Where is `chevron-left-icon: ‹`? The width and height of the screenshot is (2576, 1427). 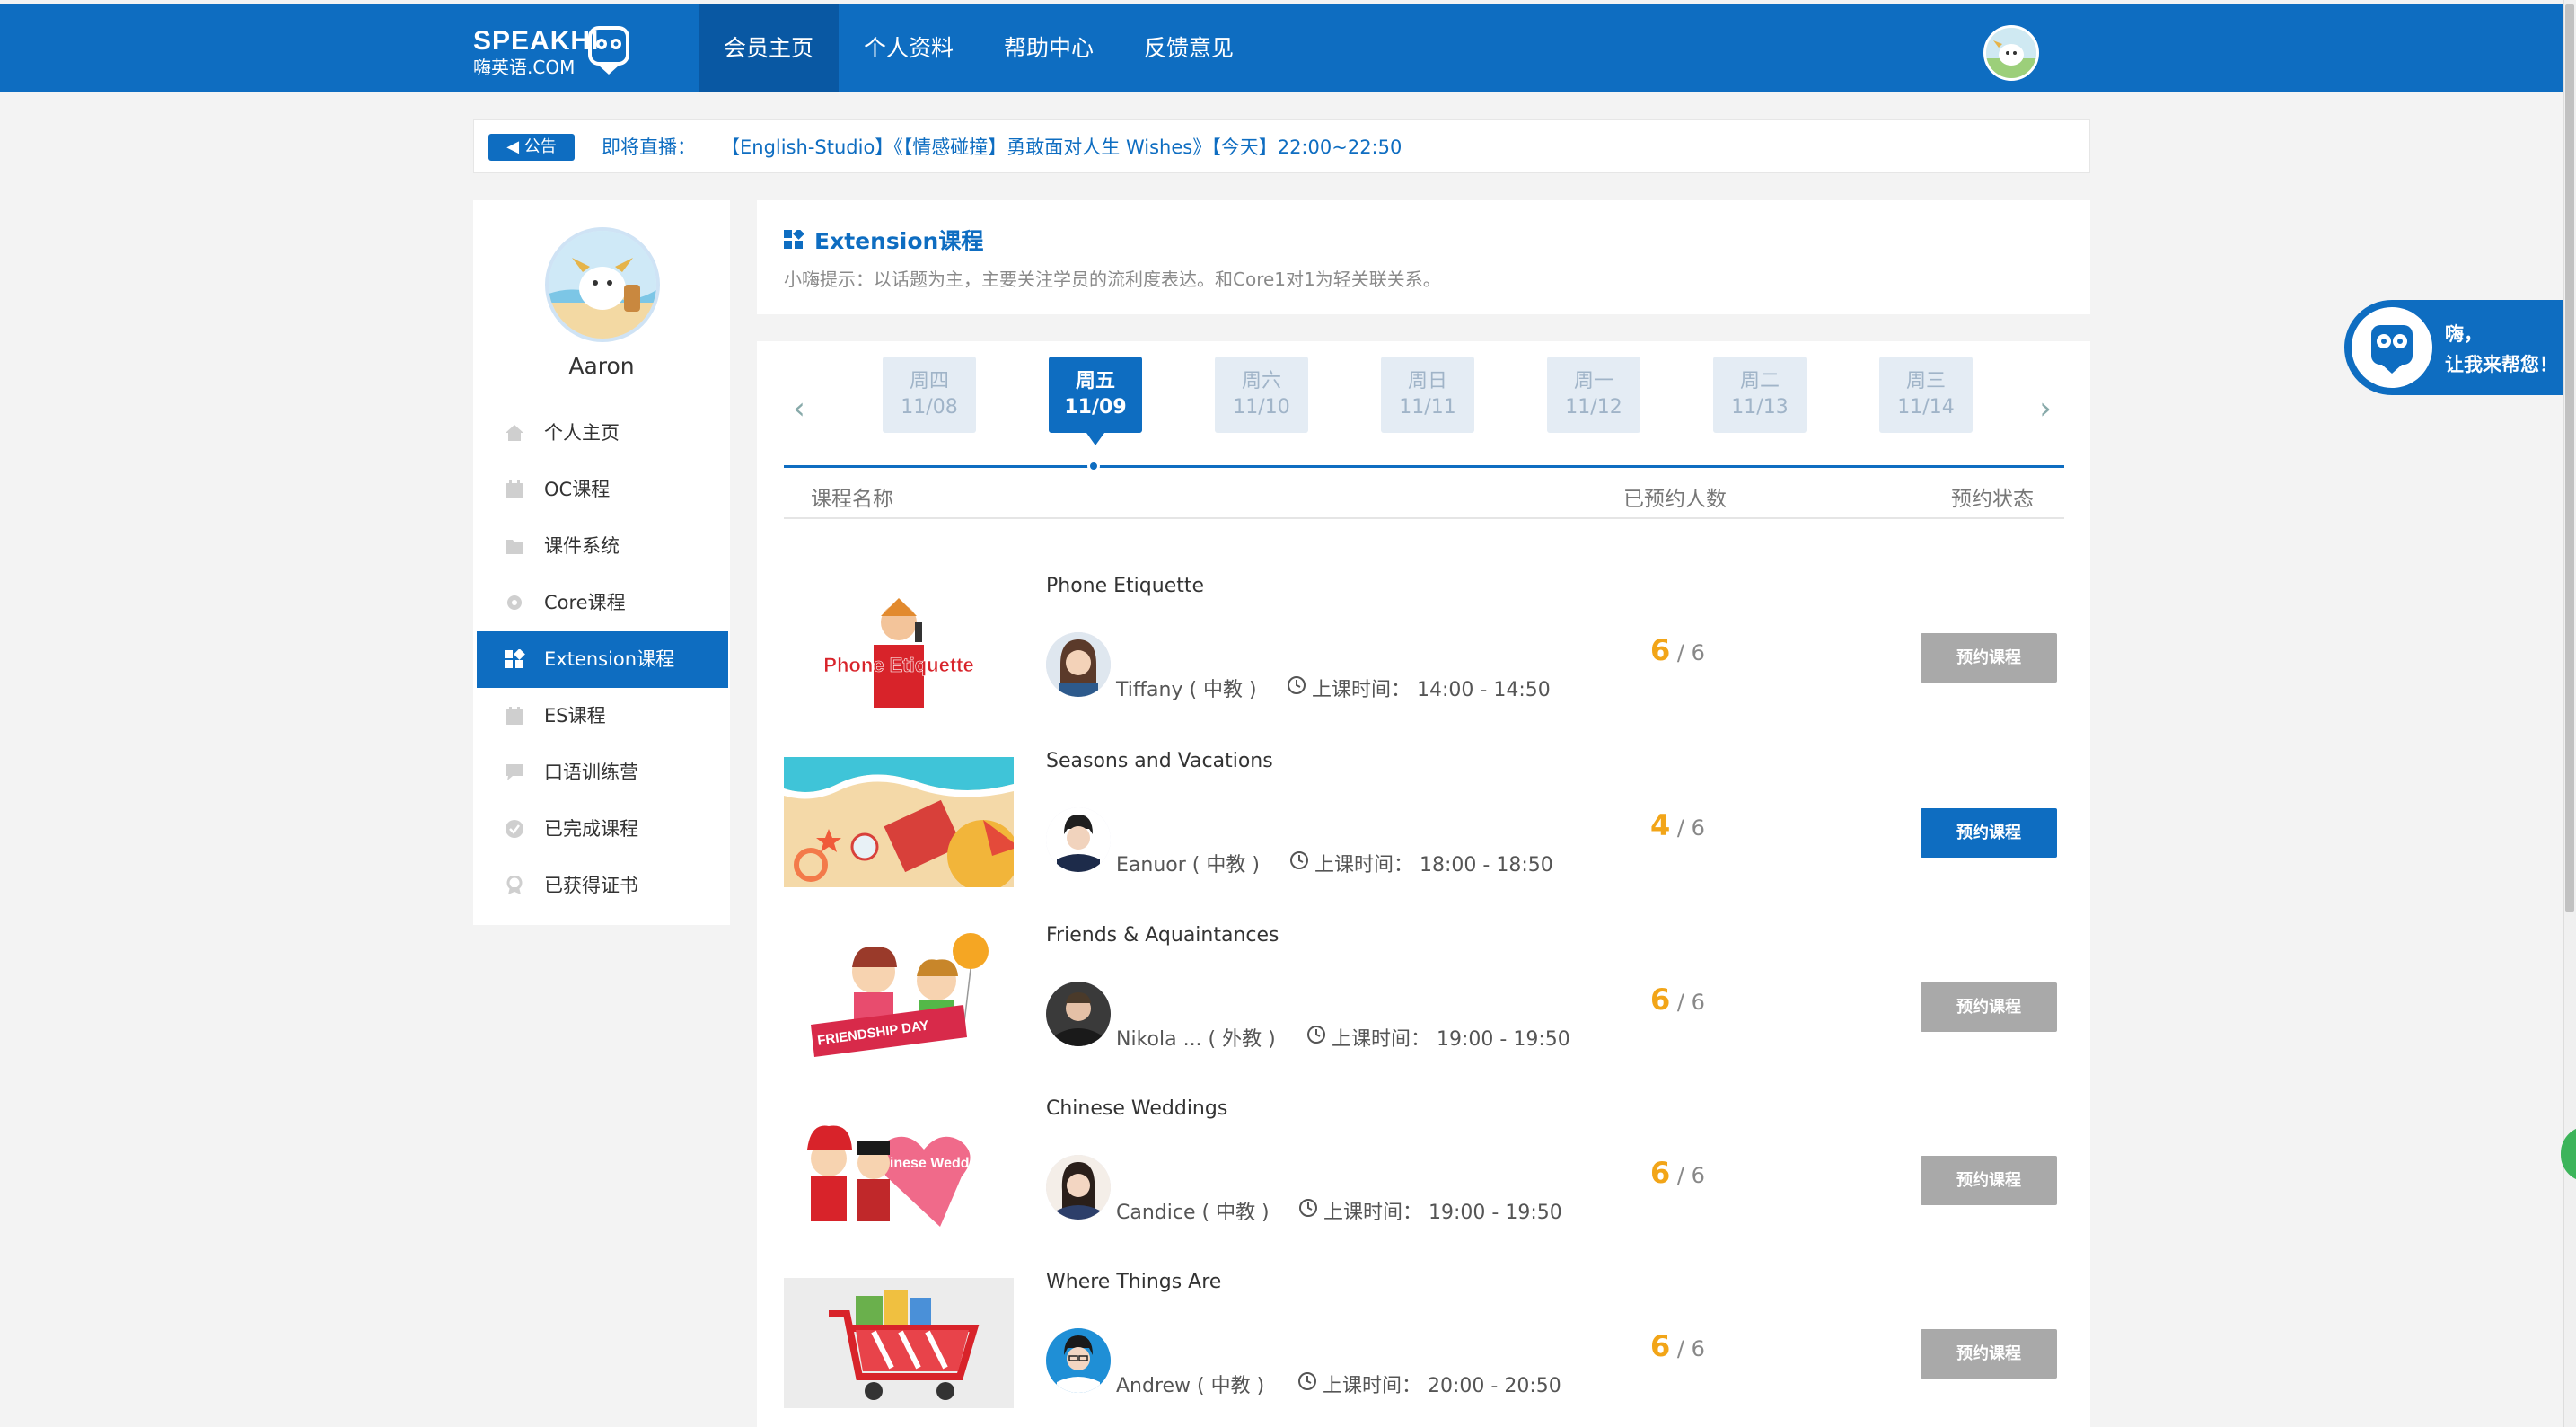 chevron-left-icon: ‹ is located at coordinates (799, 409).